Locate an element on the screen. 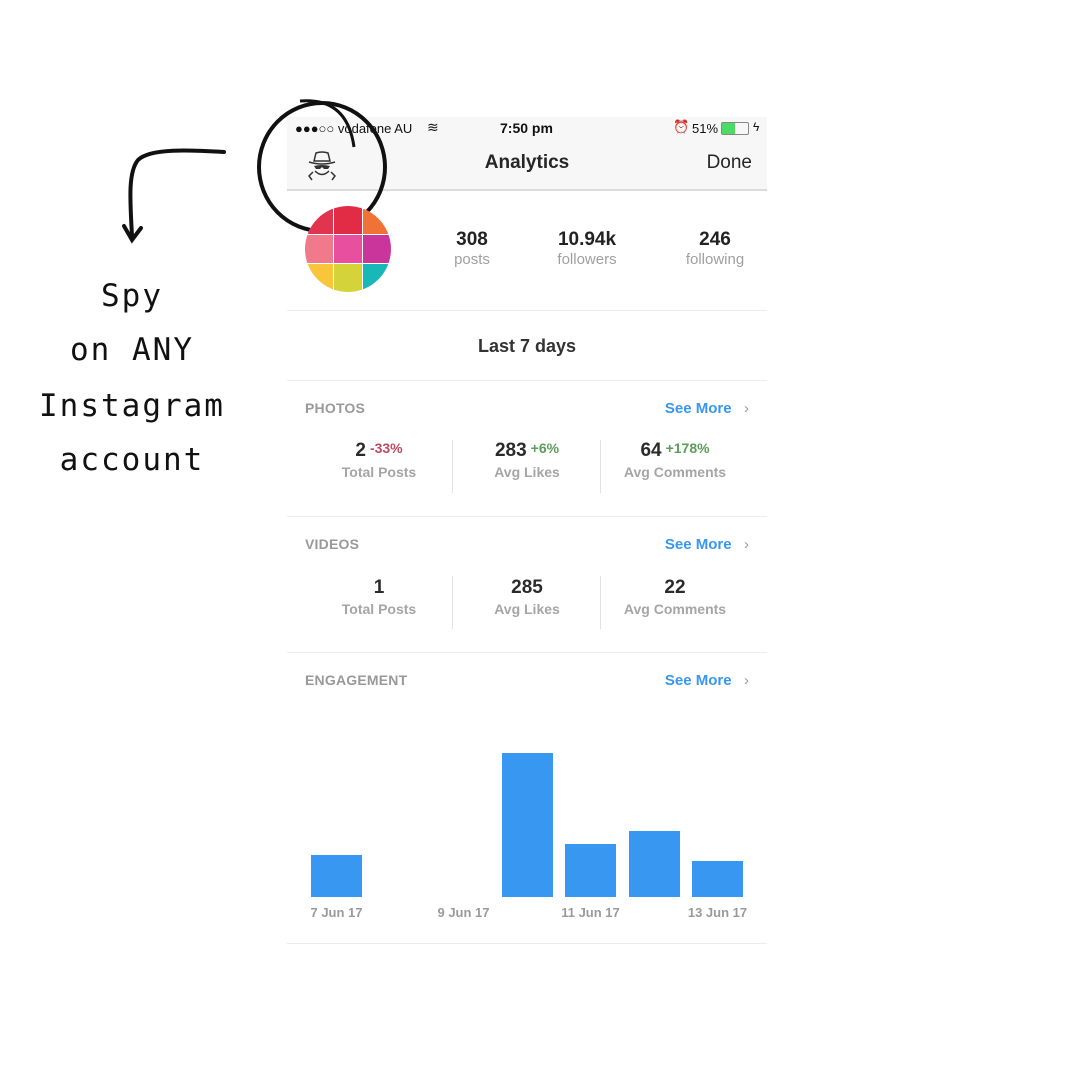 The height and width of the screenshot is (1081, 1081). delta: +6% is located at coordinates (545, 448).